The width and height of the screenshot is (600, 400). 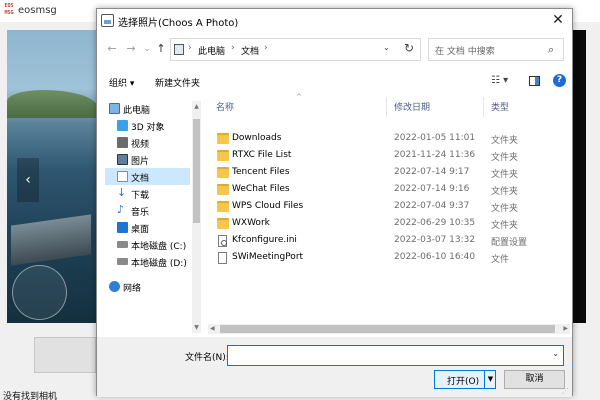 I want to click on file-icon, so click(x=222, y=258).